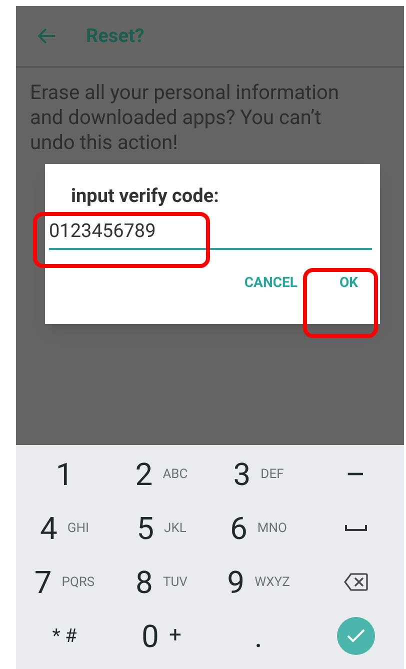  I want to click on code-input-field: 0123456789, so click(210, 233).